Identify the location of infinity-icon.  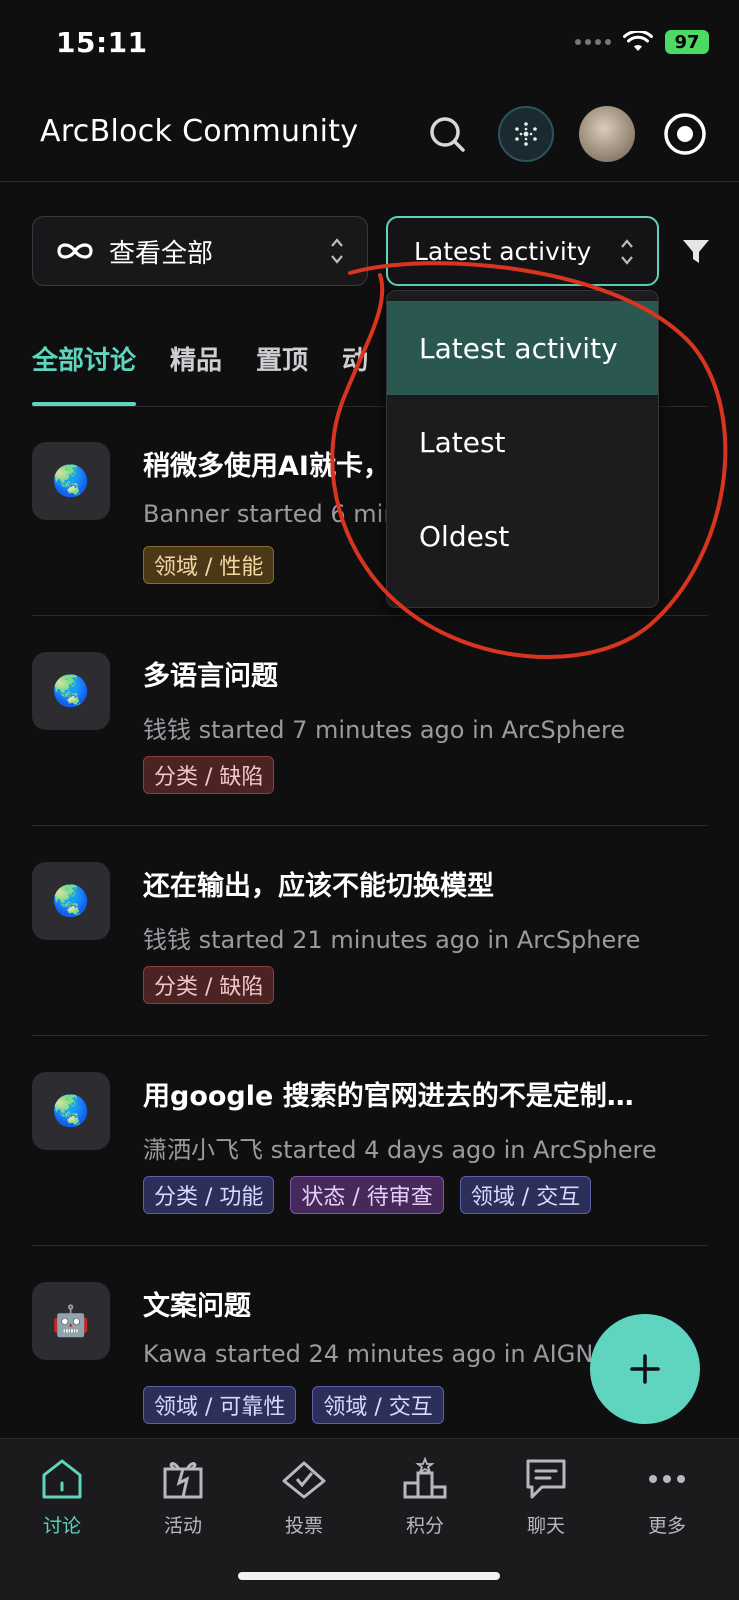
(75, 251).